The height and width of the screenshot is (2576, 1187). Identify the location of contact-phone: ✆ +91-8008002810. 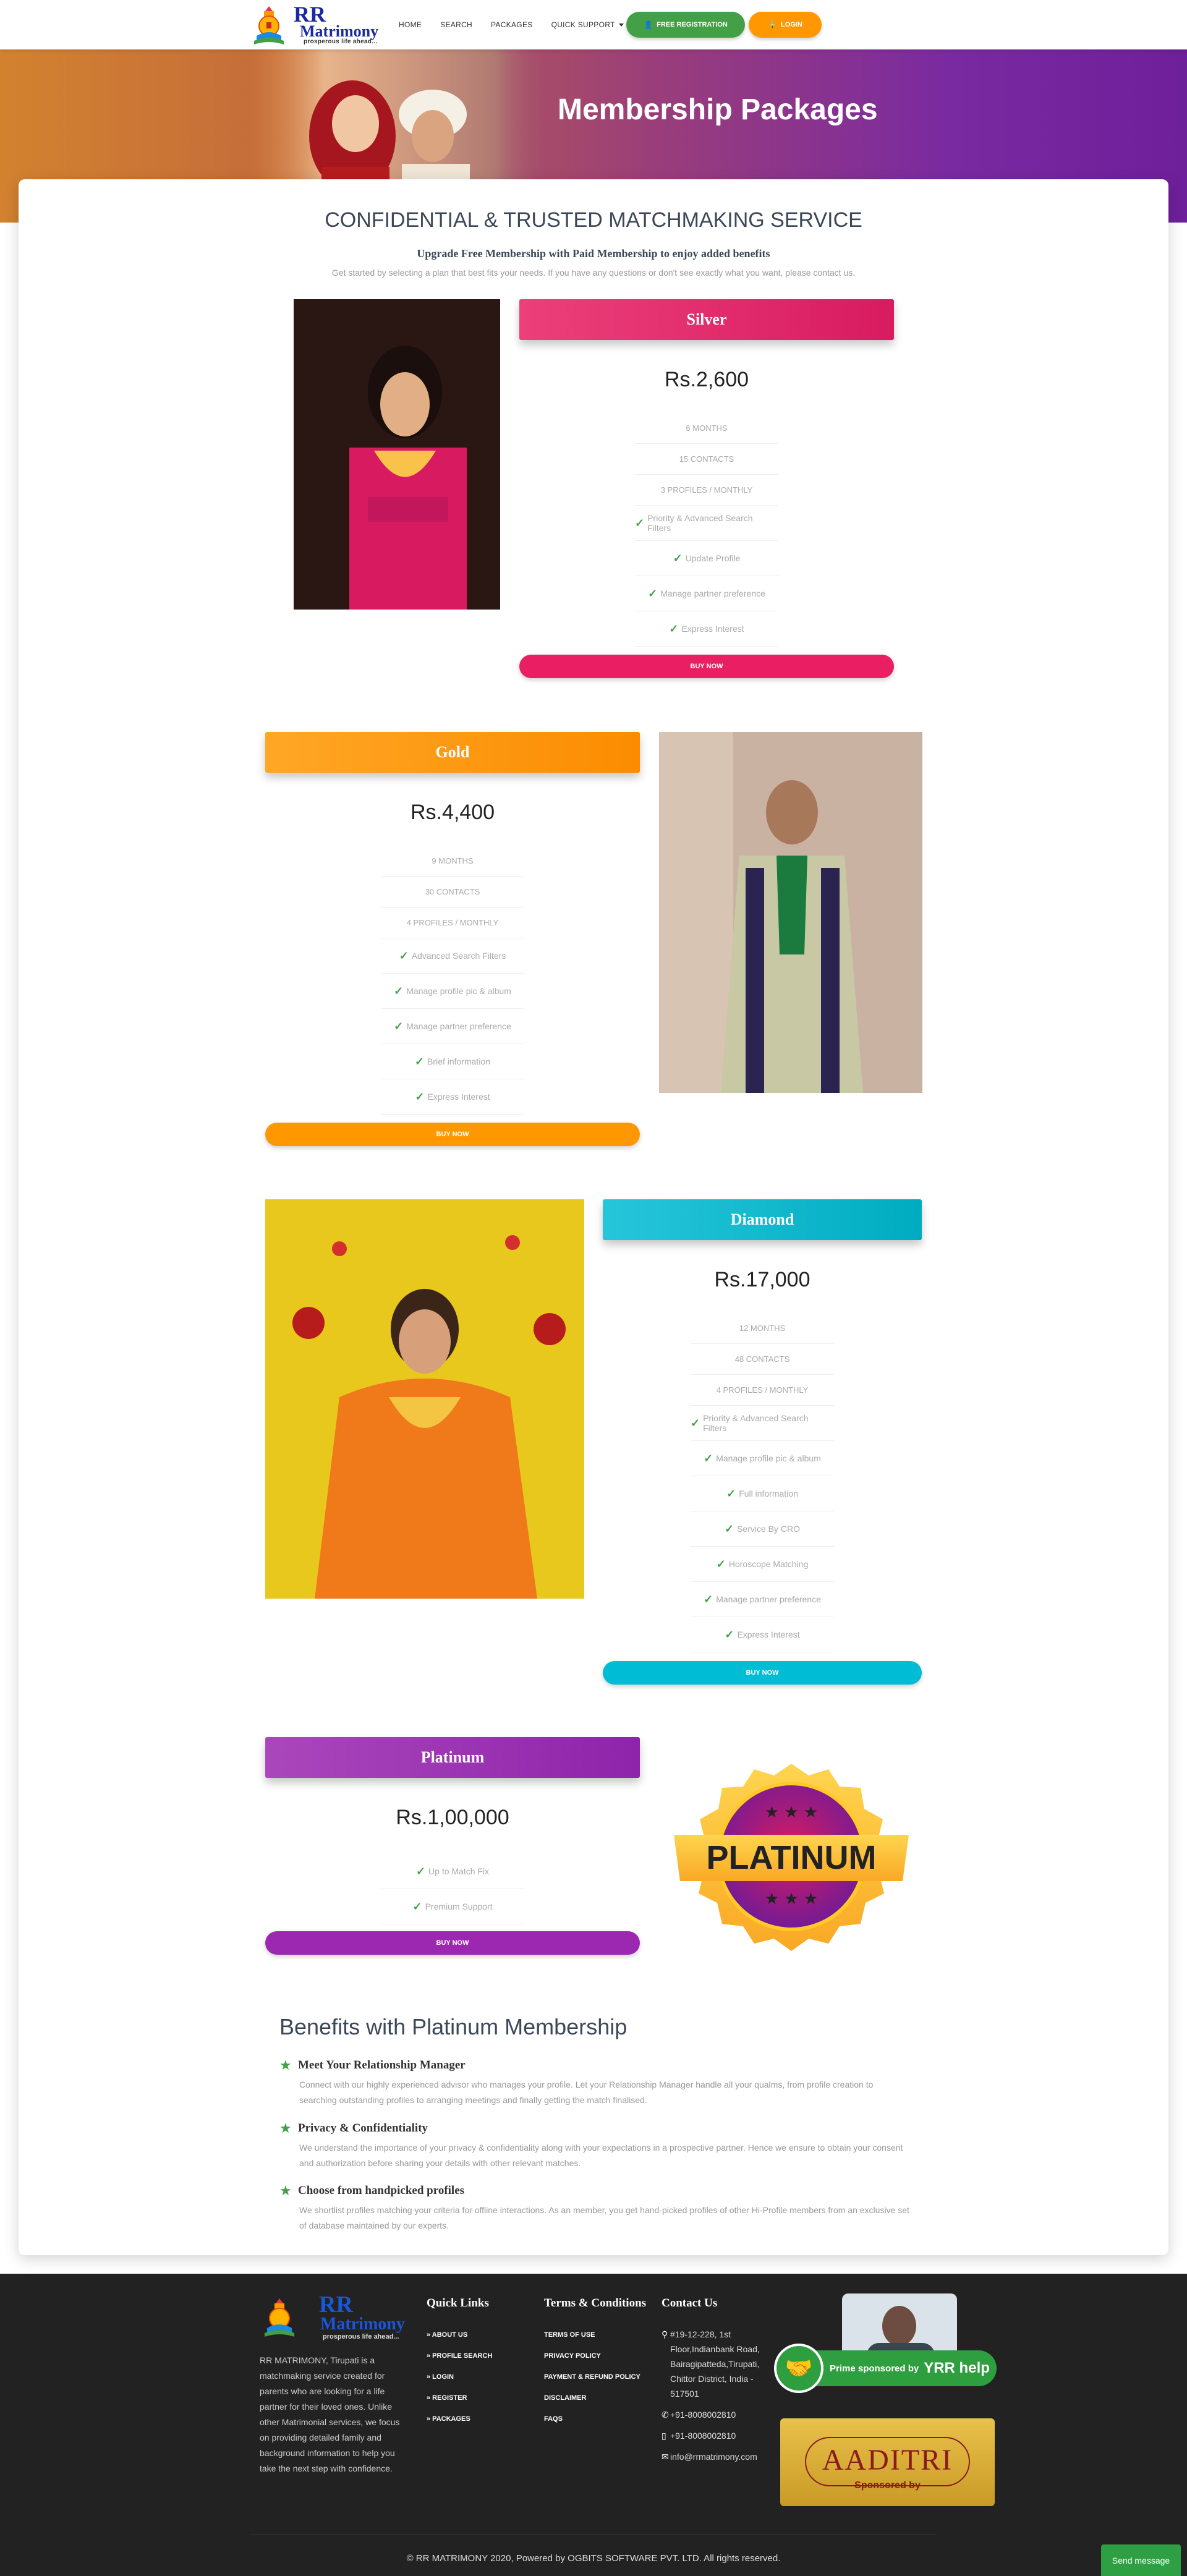
(714, 2414).